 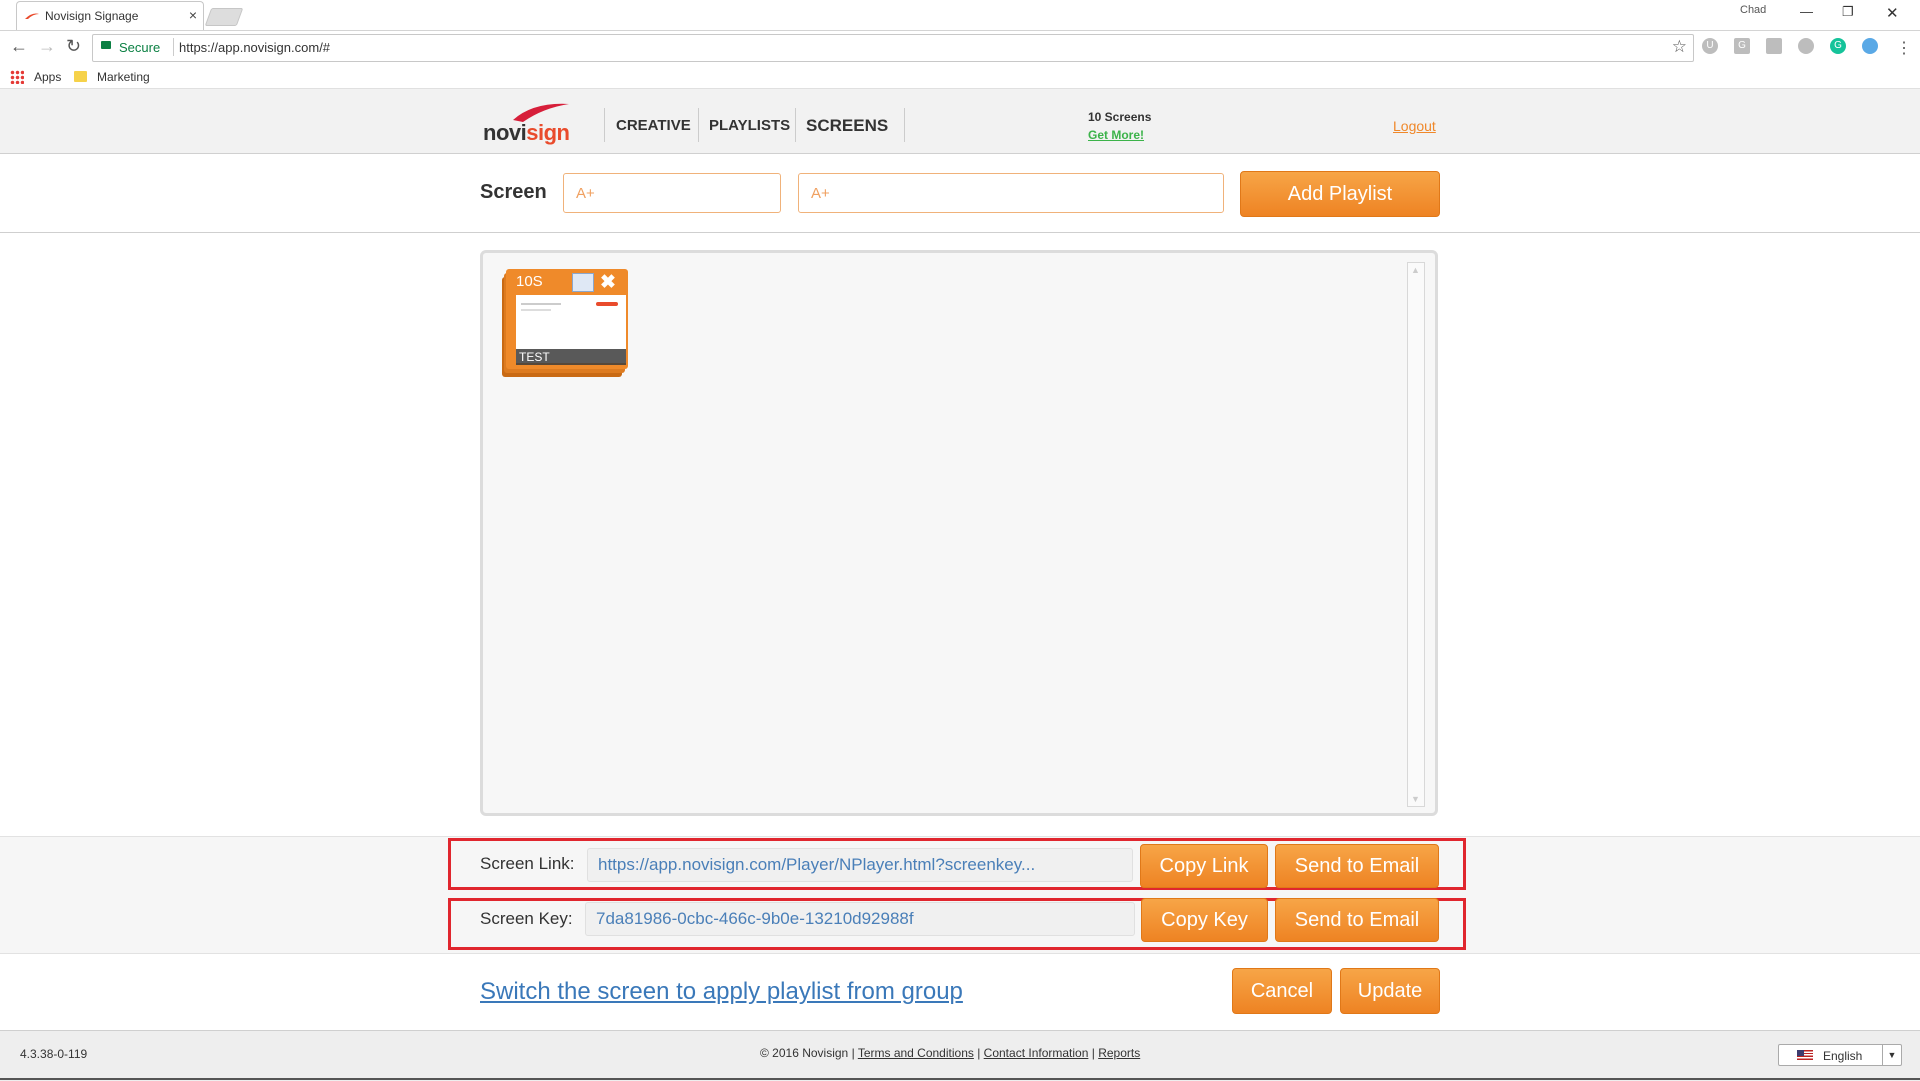 What do you see at coordinates (140, 47) in the screenshot?
I see `secure-label: Secure` at bounding box center [140, 47].